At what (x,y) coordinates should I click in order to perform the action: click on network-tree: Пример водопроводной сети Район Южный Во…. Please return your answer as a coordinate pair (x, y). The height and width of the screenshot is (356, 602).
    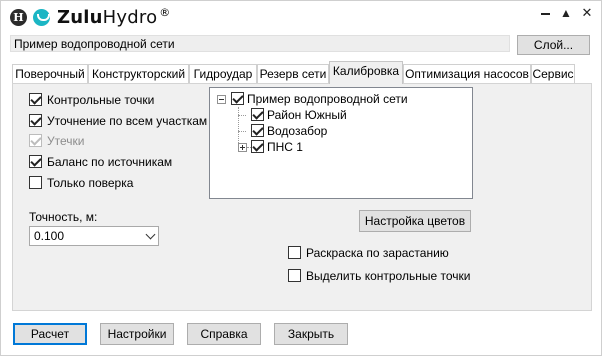
    Looking at the image, I should click on (341, 143).